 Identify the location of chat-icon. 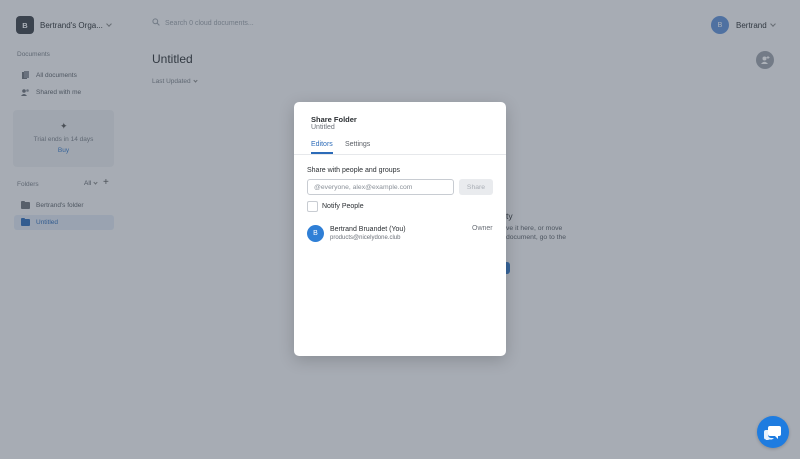
(772, 433).